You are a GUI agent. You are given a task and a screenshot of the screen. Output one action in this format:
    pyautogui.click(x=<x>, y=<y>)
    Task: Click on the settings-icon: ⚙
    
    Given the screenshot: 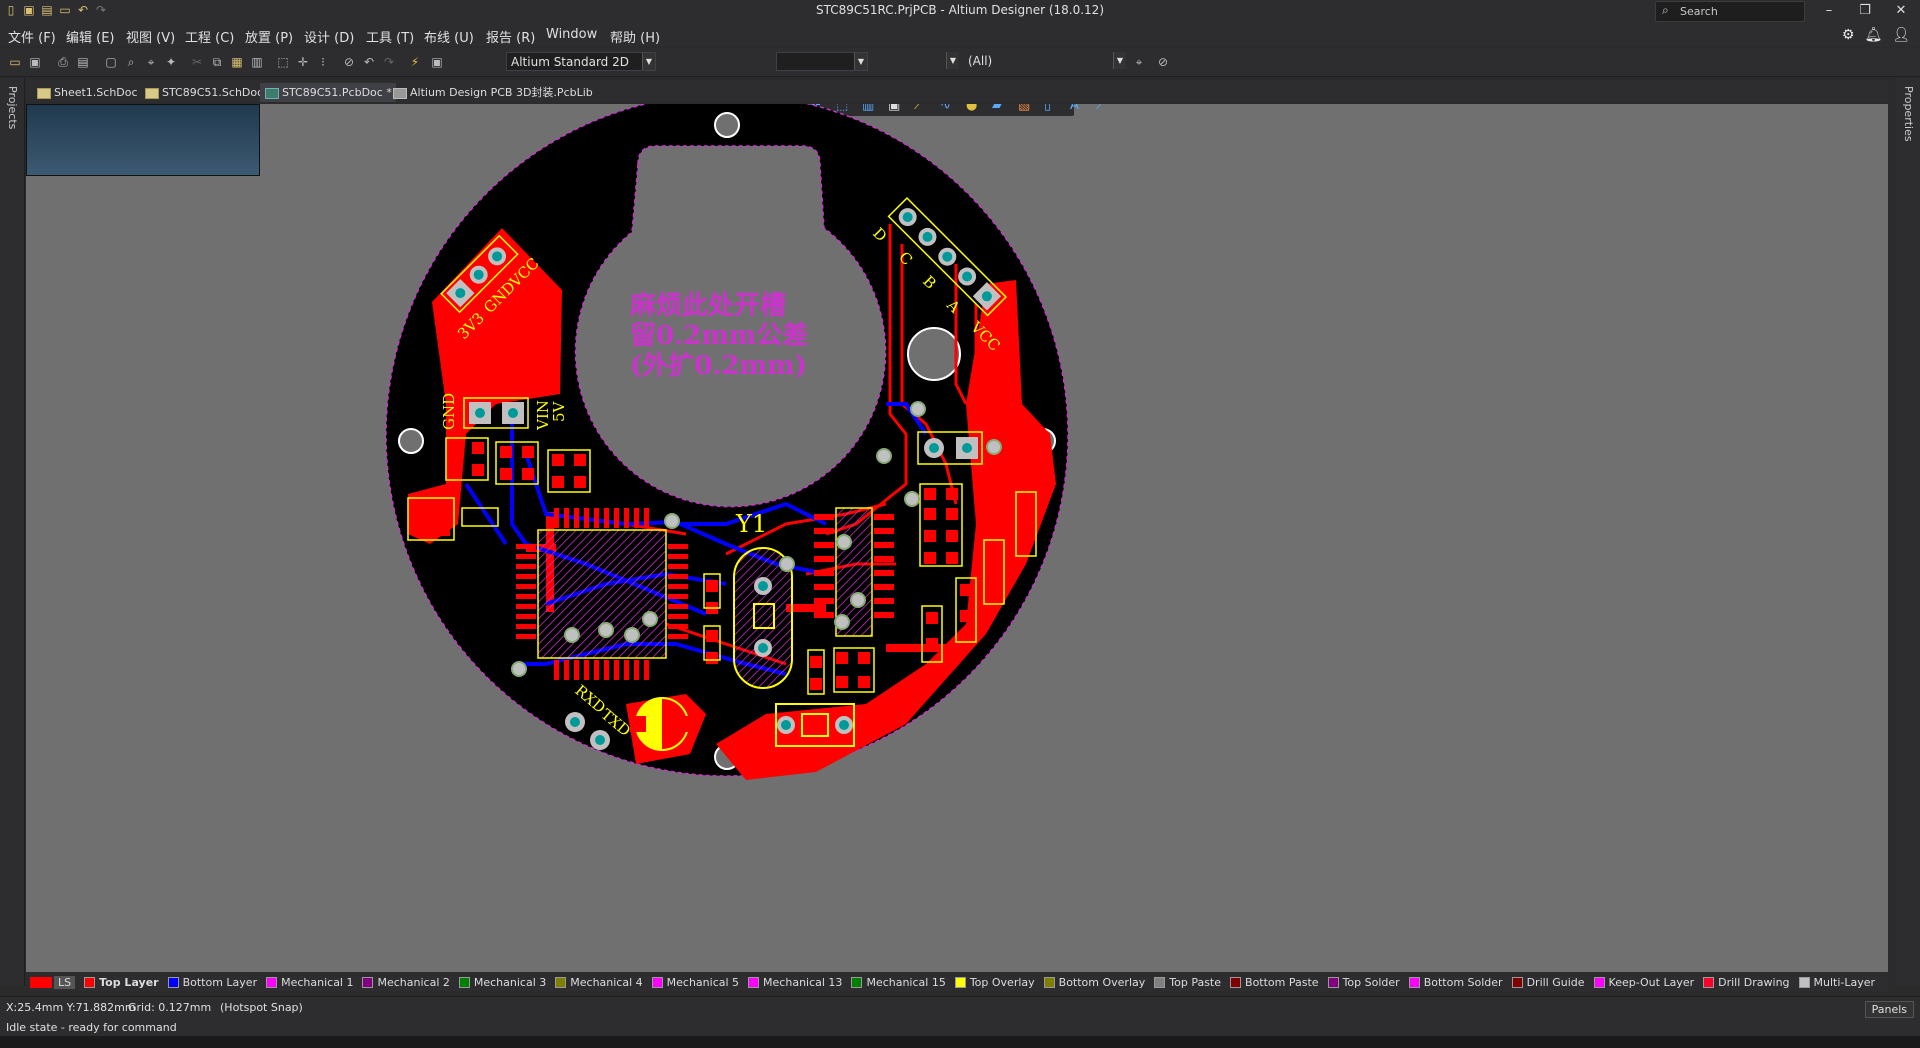 What is the action you would take?
    pyautogui.click(x=1848, y=35)
    